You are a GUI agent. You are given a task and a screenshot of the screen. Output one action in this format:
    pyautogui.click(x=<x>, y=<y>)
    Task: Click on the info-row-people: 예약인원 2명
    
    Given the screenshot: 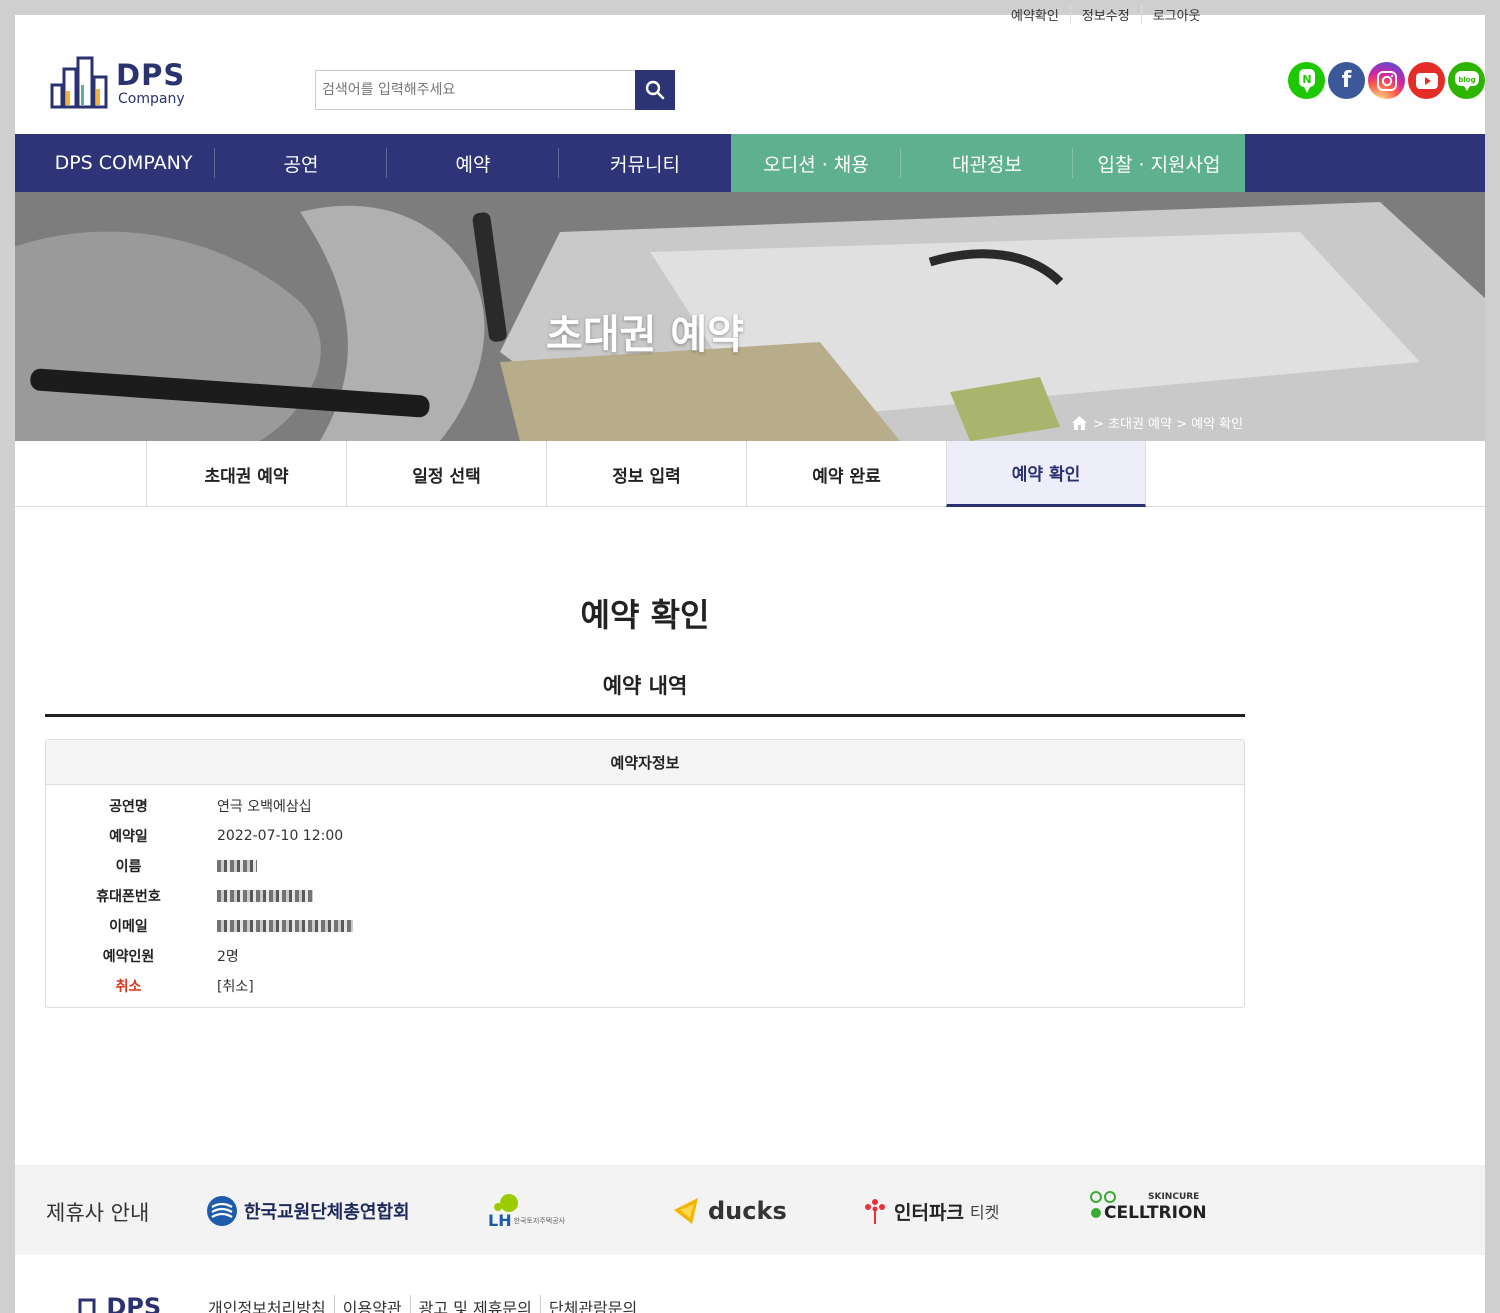 What is the action you would take?
    pyautogui.click(x=645, y=956)
    